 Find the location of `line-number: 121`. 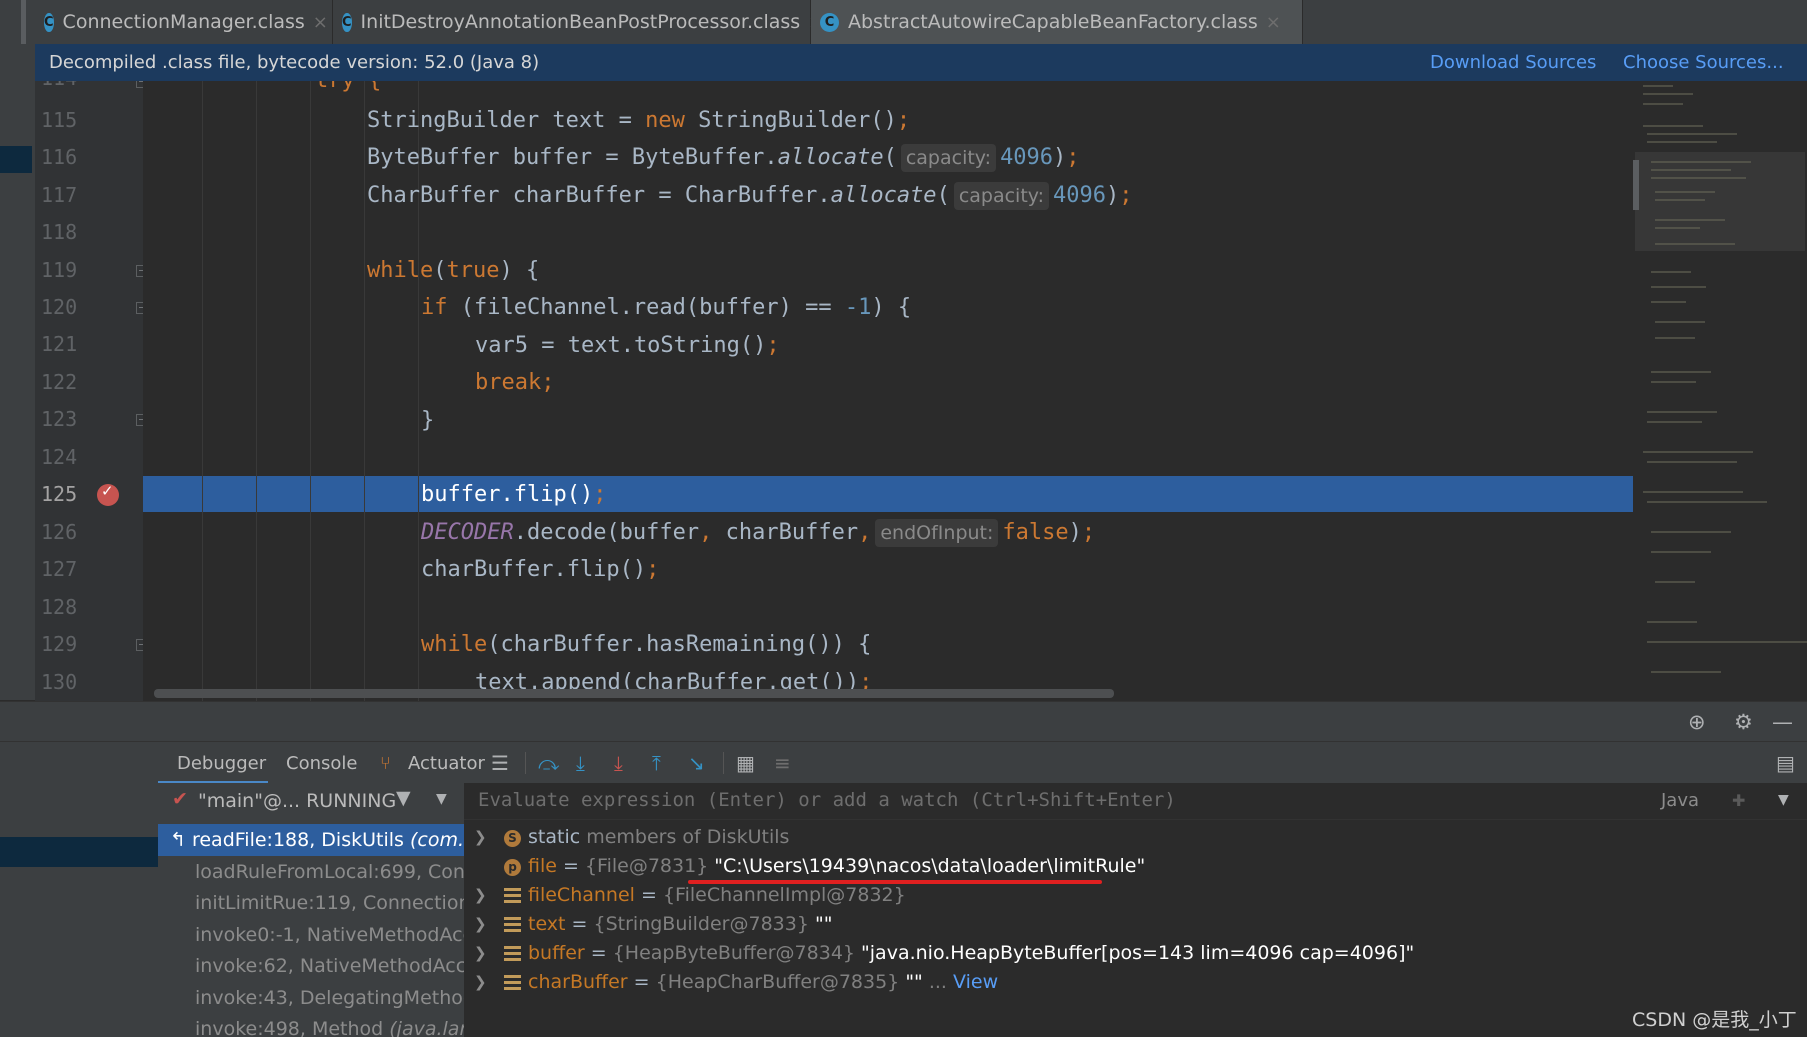

line-number: 121 is located at coordinates (59, 344).